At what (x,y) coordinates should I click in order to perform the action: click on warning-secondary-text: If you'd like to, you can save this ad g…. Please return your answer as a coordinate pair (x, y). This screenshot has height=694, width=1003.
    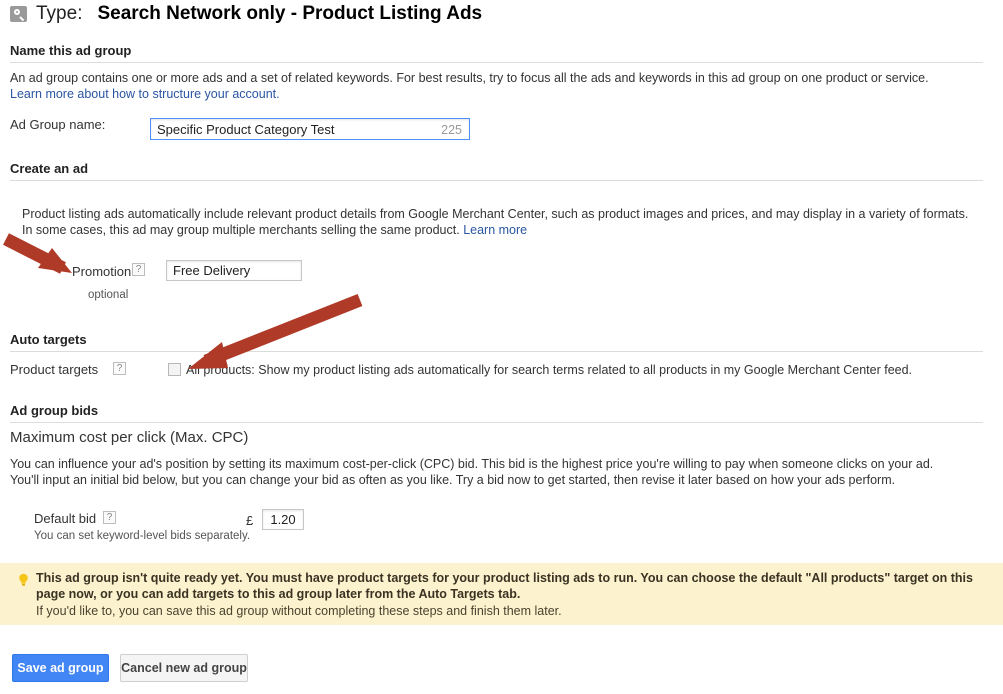
    Looking at the image, I should click on (299, 611).